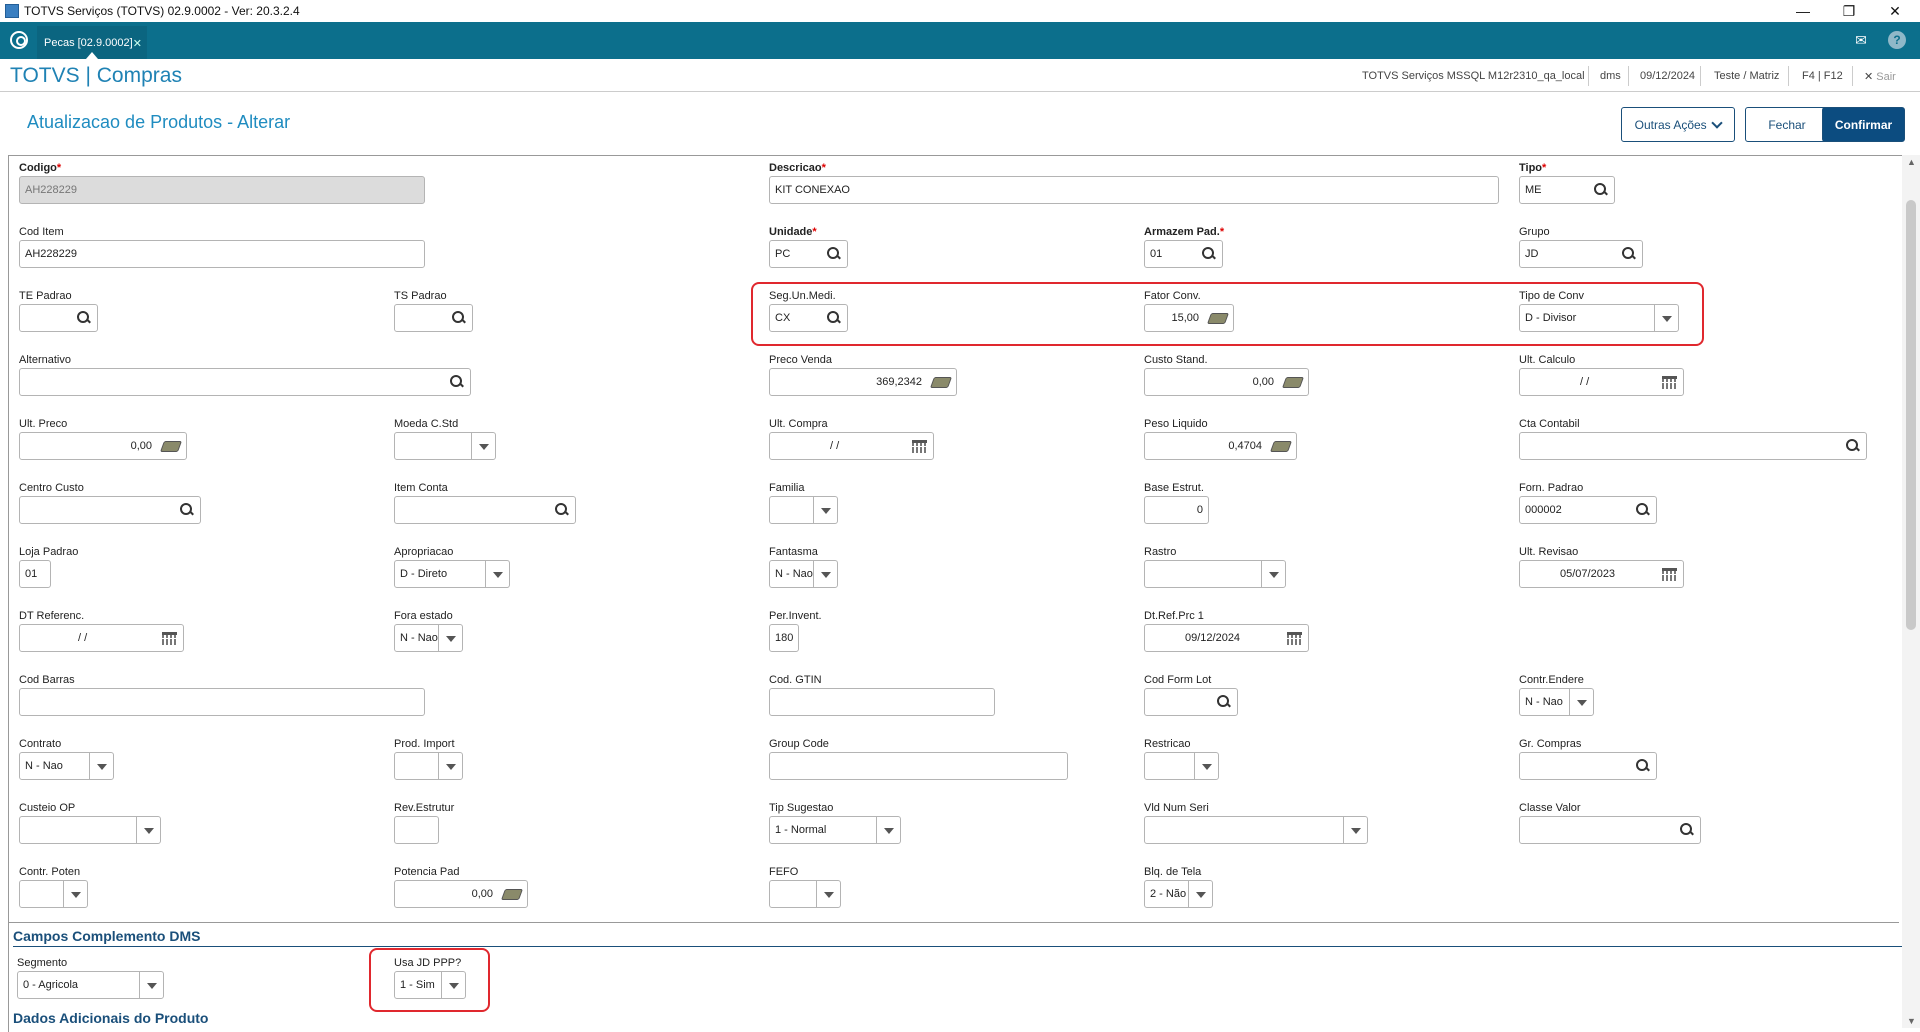 This screenshot has height=1032, width=1920. Describe the element at coordinates (803, 574) in the screenshot. I see `fantasma-select: N - Nao` at that location.